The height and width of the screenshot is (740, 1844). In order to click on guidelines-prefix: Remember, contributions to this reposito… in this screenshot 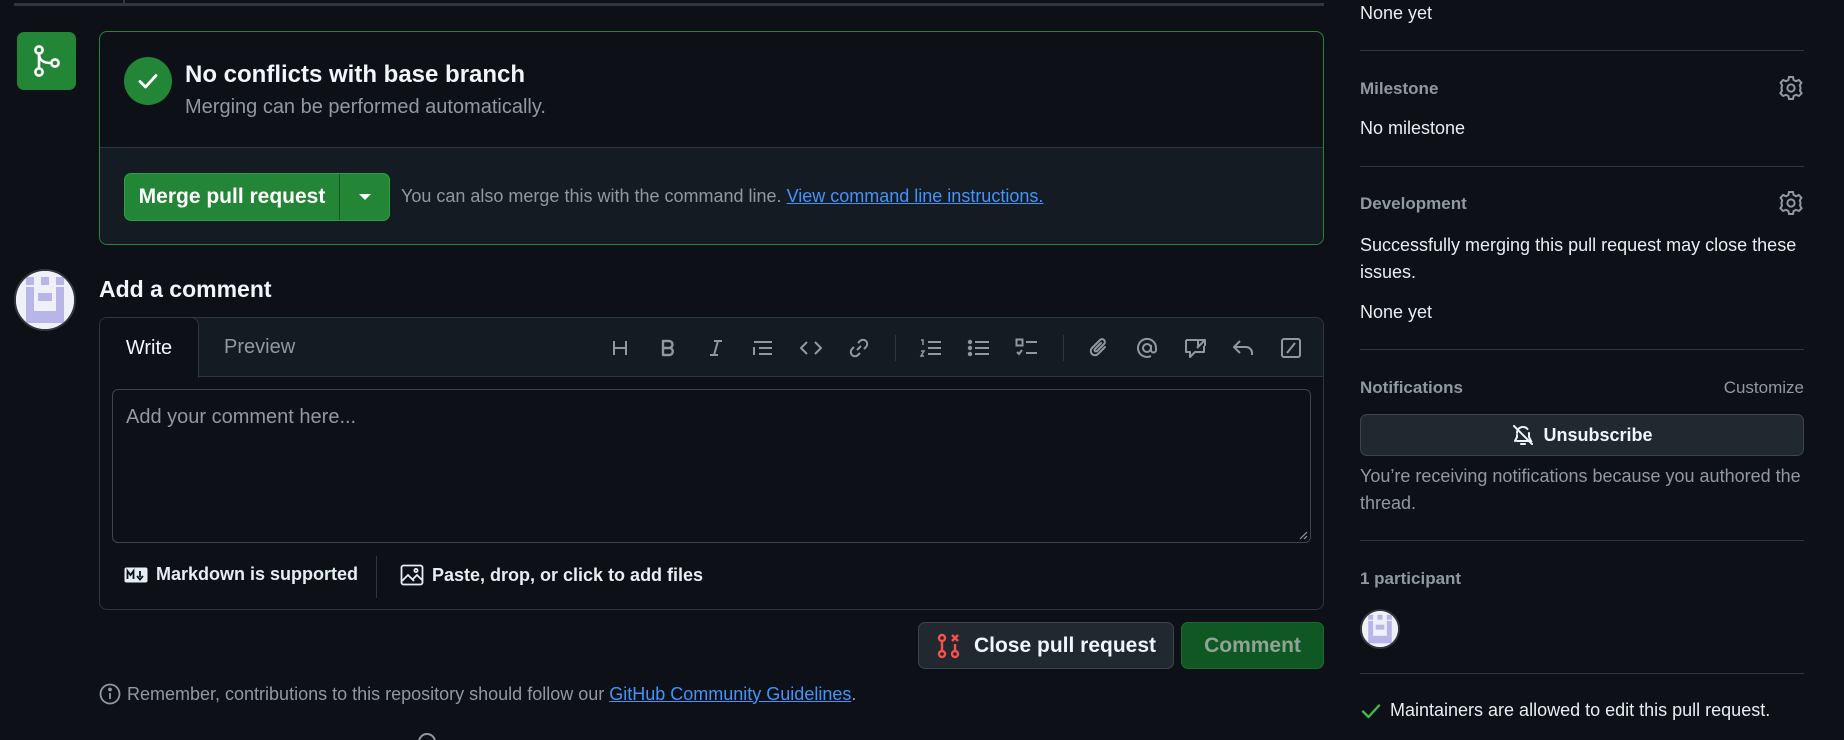, I will do `click(366, 693)`.